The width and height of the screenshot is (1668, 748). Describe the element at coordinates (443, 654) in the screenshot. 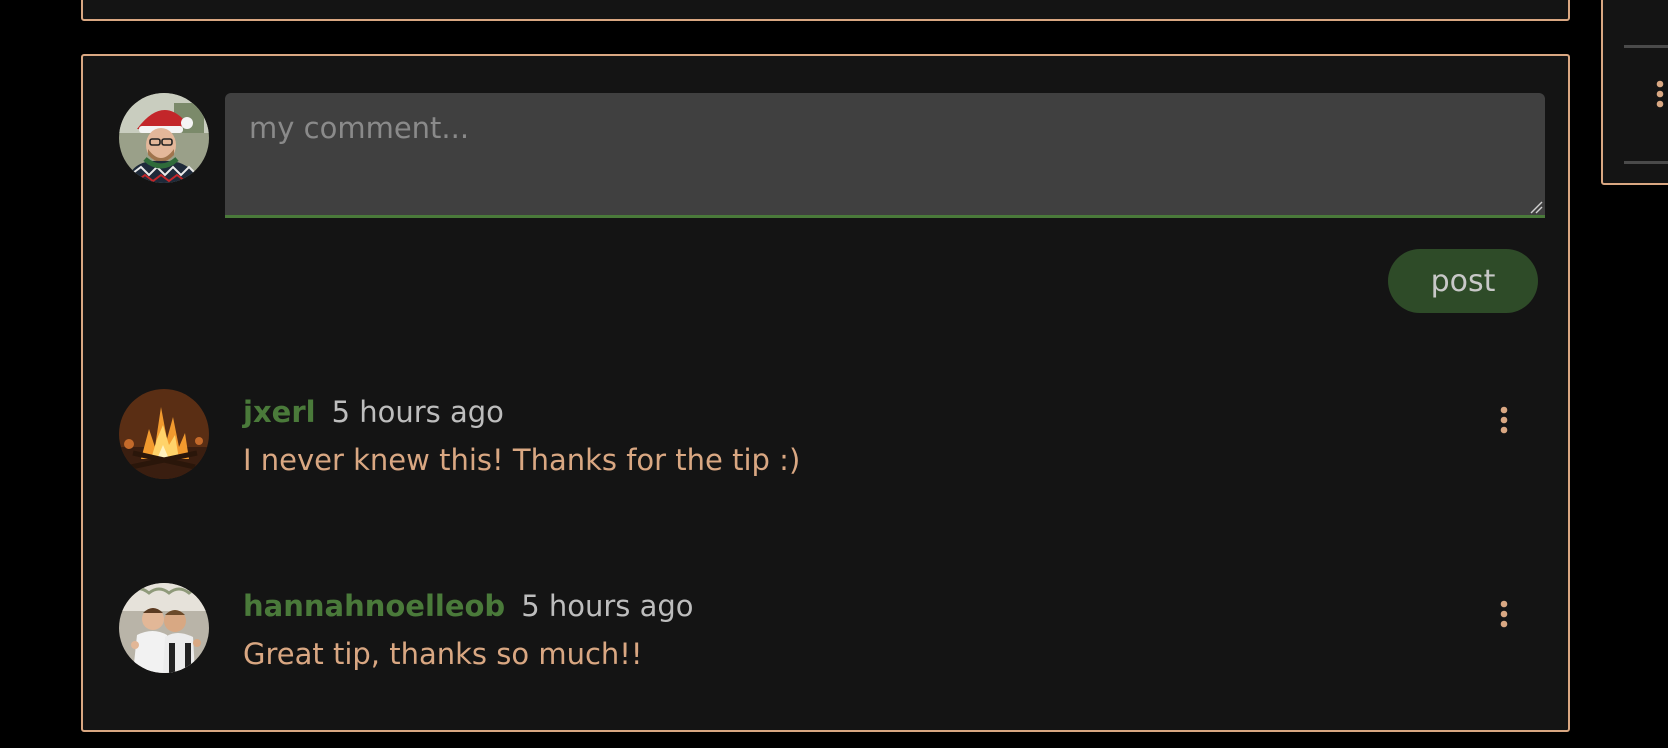

I see `comment-text: Great tip, thanks so much!!` at that location.